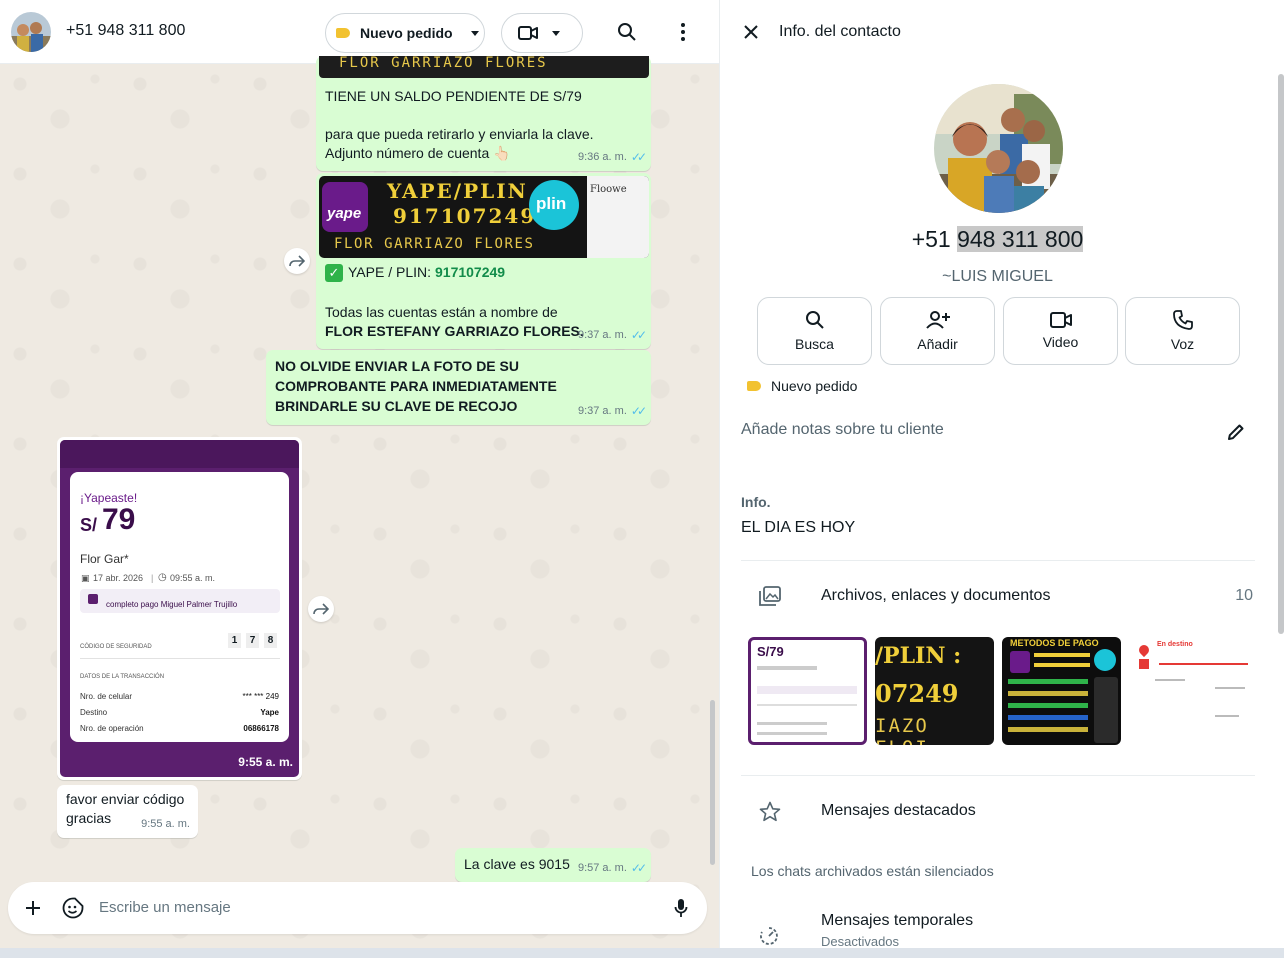 The width and height of the screenshot is (1284, 958). What do you see at coordinates (814, 331) in the screenshot?
I see `action-search-button: Busca` at bounding box center [814, 331].